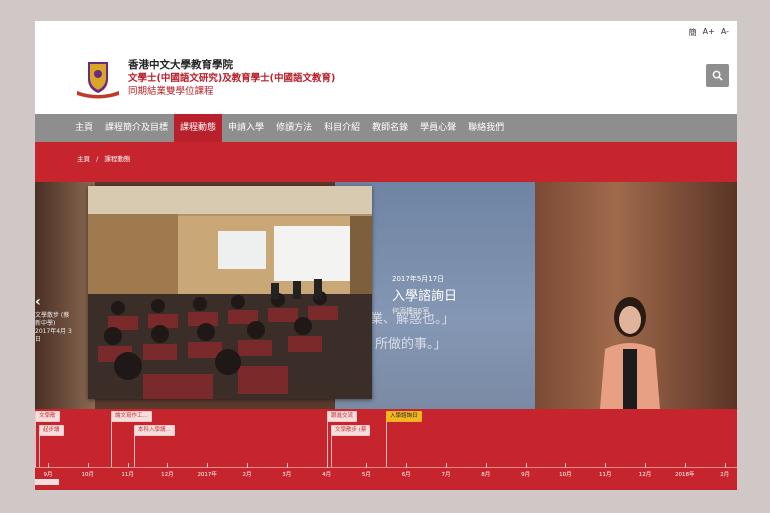  What do you see at coordinates (38, 302) in the screenshot?
I see `prev-slide-arrow: ‹` at bounding box center [38, 302].